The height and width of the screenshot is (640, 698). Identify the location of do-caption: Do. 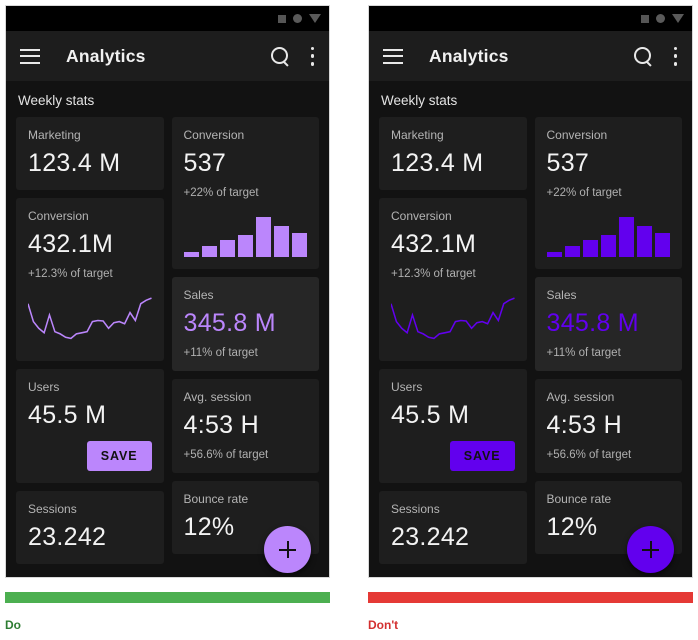
(13, 625).